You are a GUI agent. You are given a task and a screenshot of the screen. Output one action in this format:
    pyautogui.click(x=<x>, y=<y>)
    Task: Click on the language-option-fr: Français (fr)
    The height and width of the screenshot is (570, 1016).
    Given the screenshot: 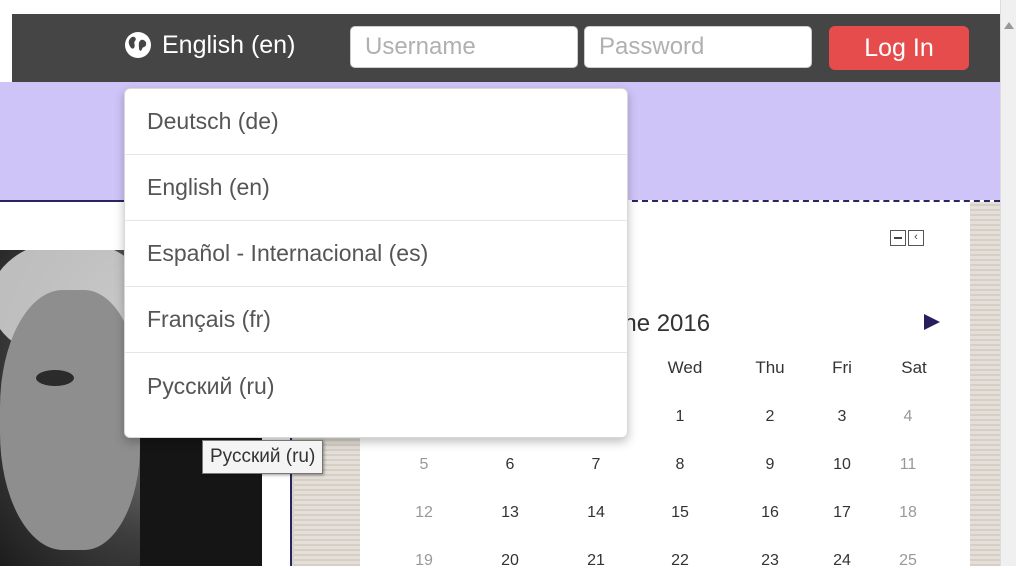 What is the action you would take?
    pyautogui.click(x=376, y=320)
    